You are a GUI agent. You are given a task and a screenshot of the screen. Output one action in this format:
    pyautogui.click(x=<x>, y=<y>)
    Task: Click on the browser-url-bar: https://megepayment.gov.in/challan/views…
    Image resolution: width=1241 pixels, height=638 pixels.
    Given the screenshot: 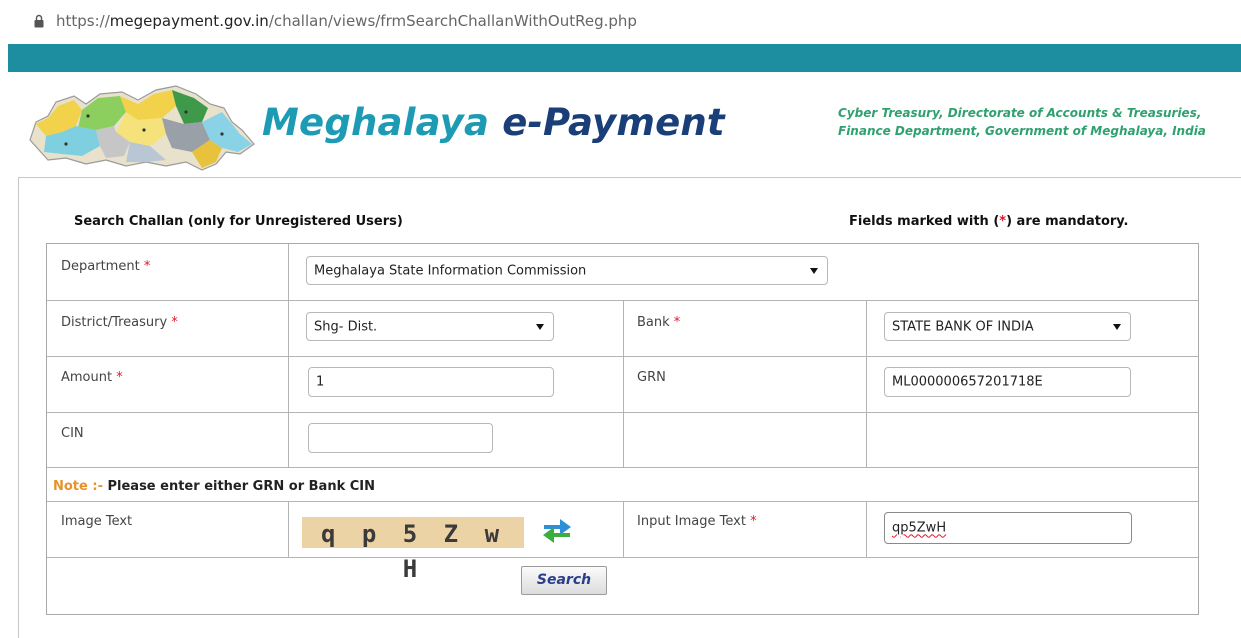 What is the action you would take?
    pyautogui.click(x=620, y=22)
    